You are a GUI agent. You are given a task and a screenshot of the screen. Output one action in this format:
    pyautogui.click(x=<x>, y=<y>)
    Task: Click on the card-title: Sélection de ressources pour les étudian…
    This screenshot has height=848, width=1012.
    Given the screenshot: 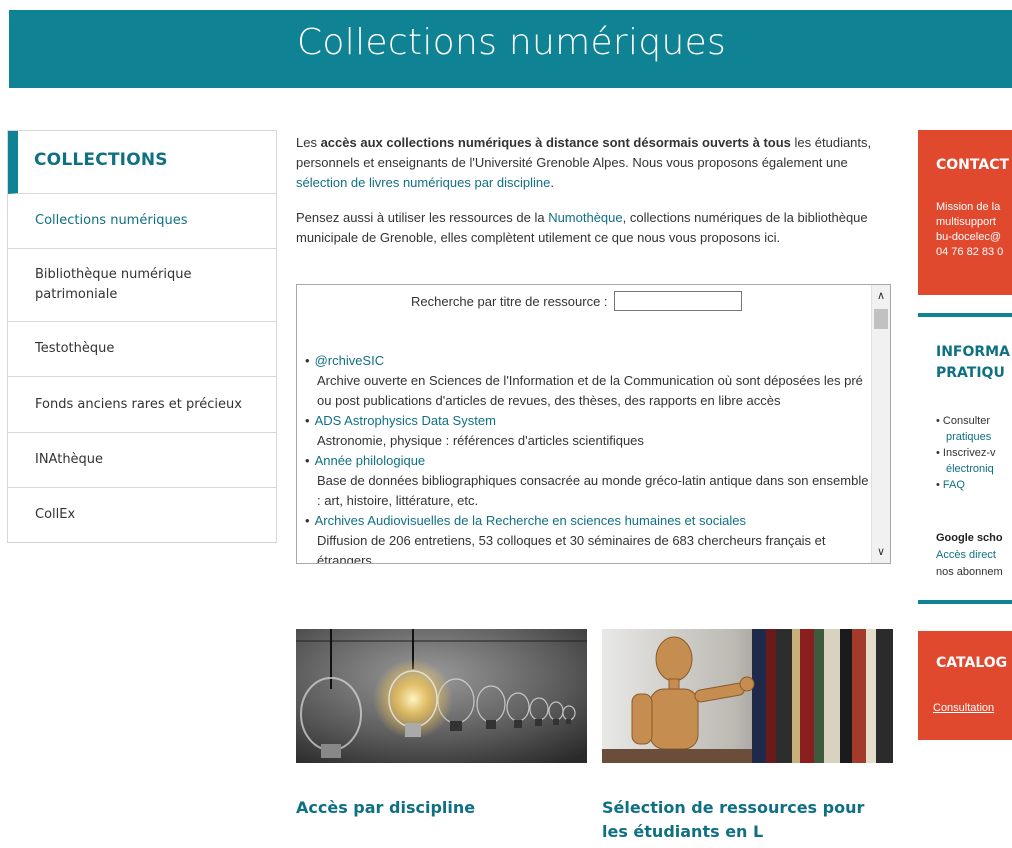 What is the action you would take?
    pyautogui.click(x=747, y=820)
    